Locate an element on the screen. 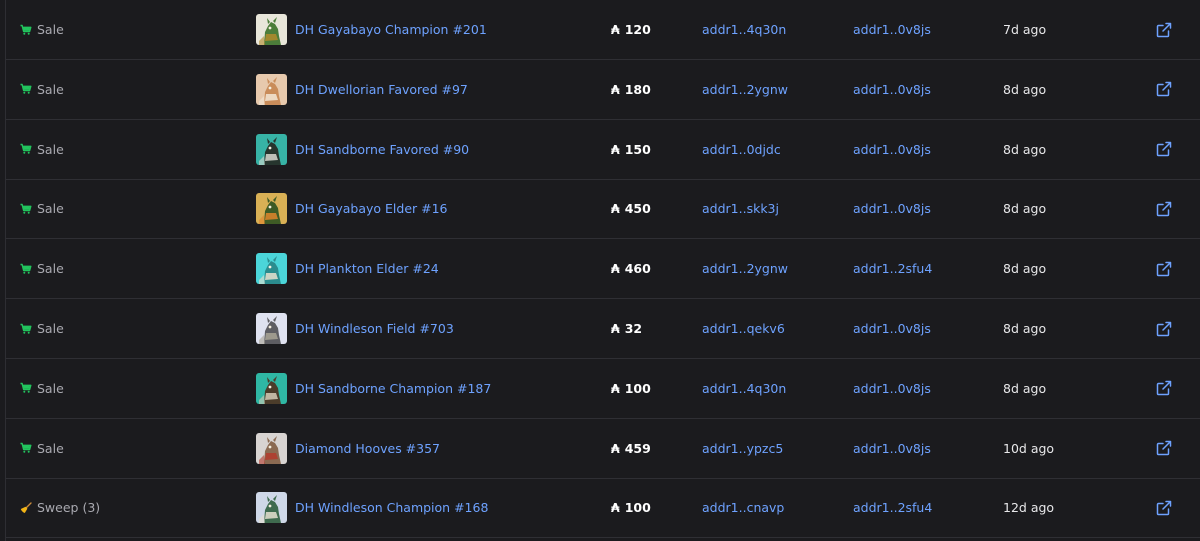 This screenshot has height=541, width=1200. nft-cell: DH Gayabayo Champion #201 is located at coordinates (371, 29).